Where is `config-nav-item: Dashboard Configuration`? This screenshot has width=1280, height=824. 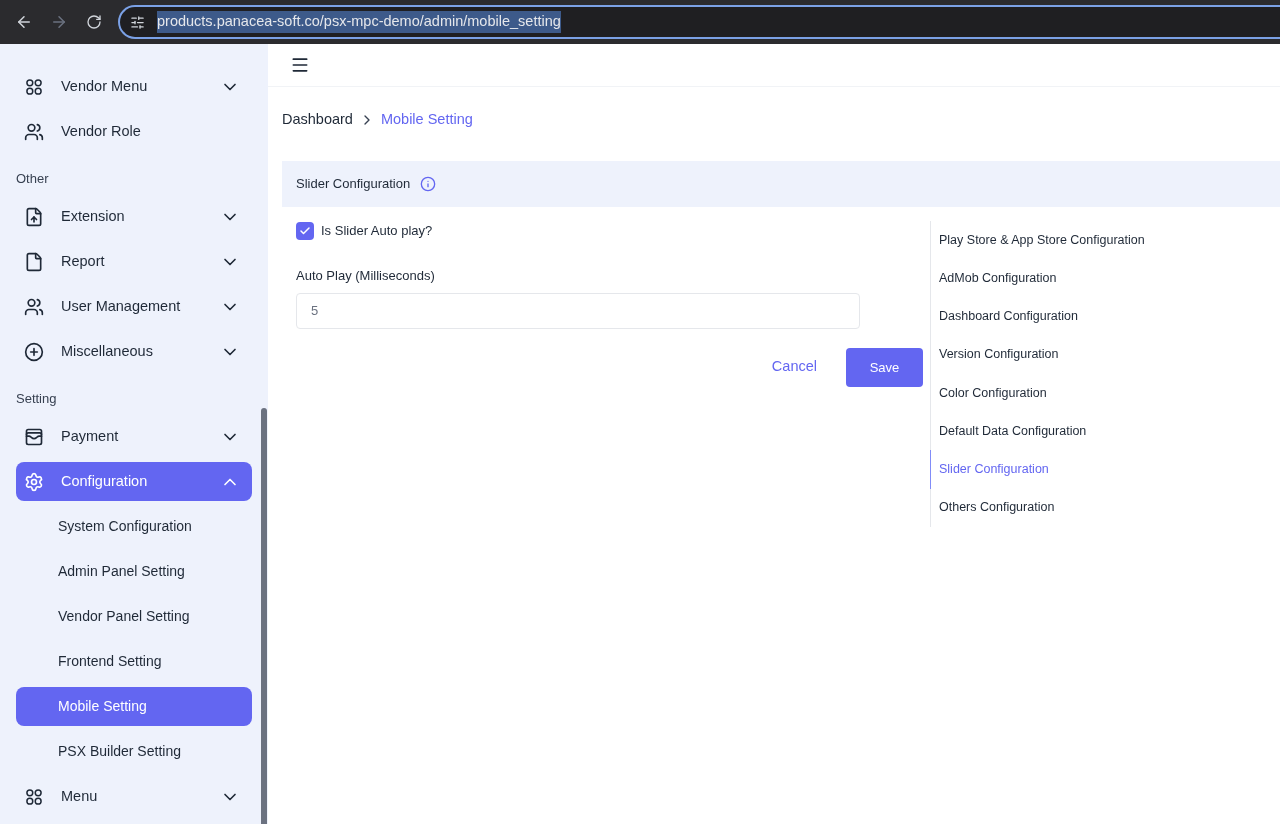 config-nav-item: Dashboard Configuration is located at coordinates (1037, 316).